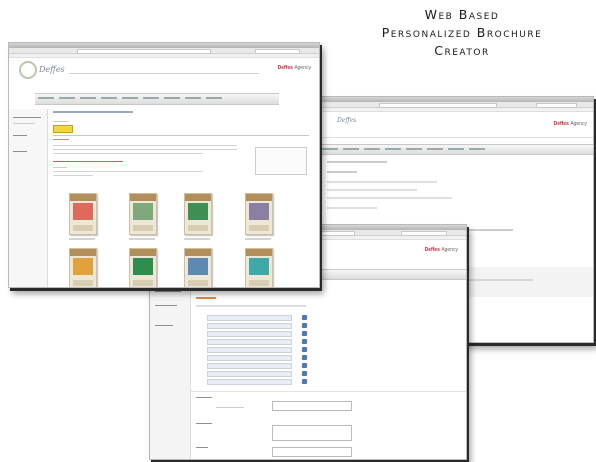 The height and width of the screenshot is (462, 596). I want to click on stats-table, so click(281, 161).